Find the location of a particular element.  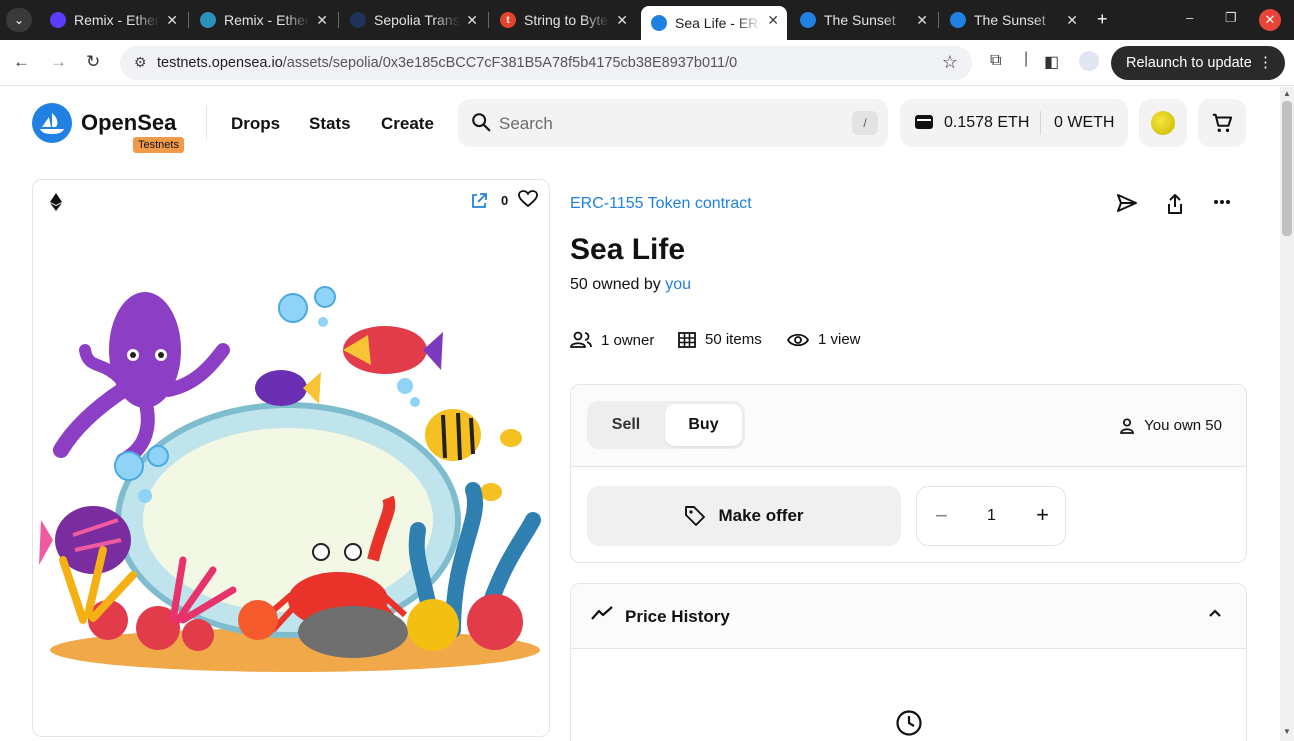

heart-icon is located at coordinates (528, 199).